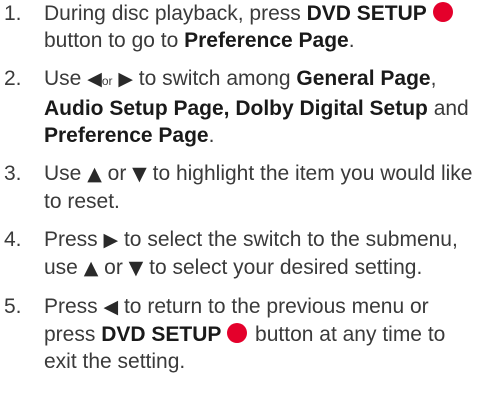 The height and width of the screenshot is (406, 488). What do you see at coordinates (363, 78) in the screenshot?
I see `general-page-label: General Page` at bounding box center [363, 78].